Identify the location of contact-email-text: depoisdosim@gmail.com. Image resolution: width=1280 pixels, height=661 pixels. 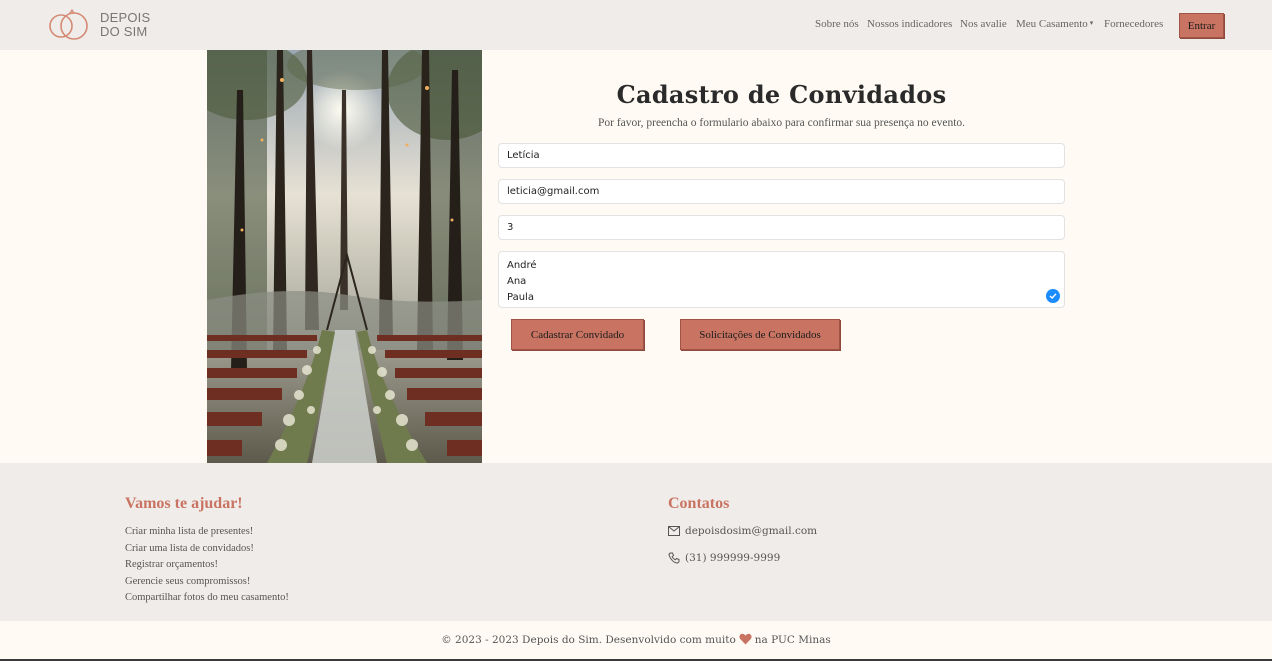
(751, 531).